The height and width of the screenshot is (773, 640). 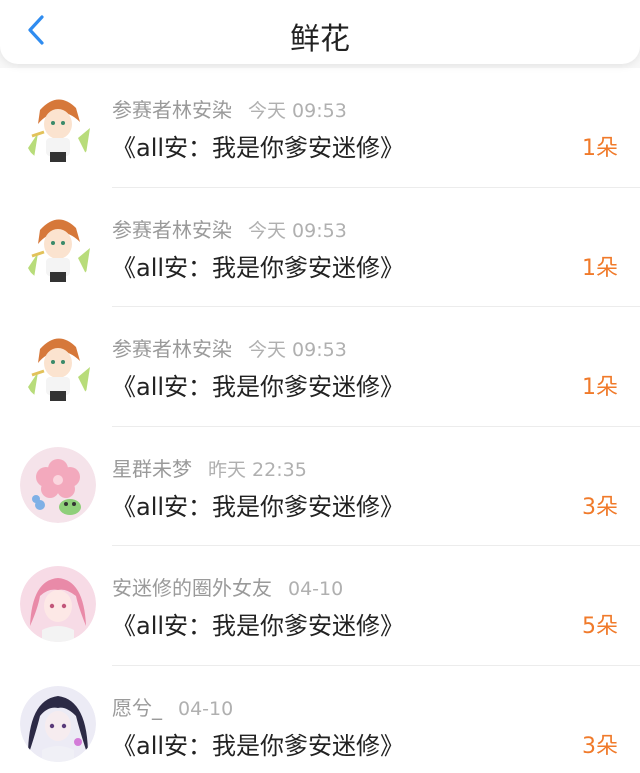 I want to click on list-item: 愿兮_ 04-10 《all安：我是你爹安迷修》 3朵, so click(x=320, y=719).